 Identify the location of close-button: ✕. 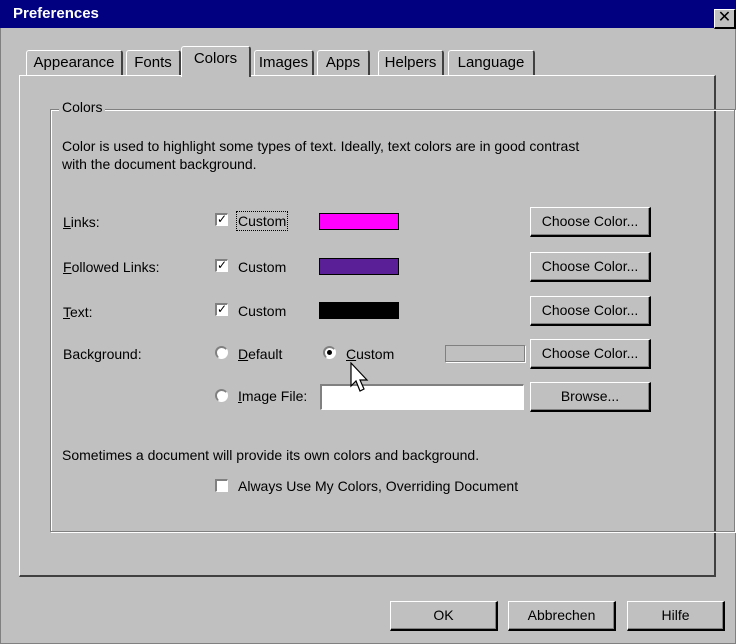
(725, 19).